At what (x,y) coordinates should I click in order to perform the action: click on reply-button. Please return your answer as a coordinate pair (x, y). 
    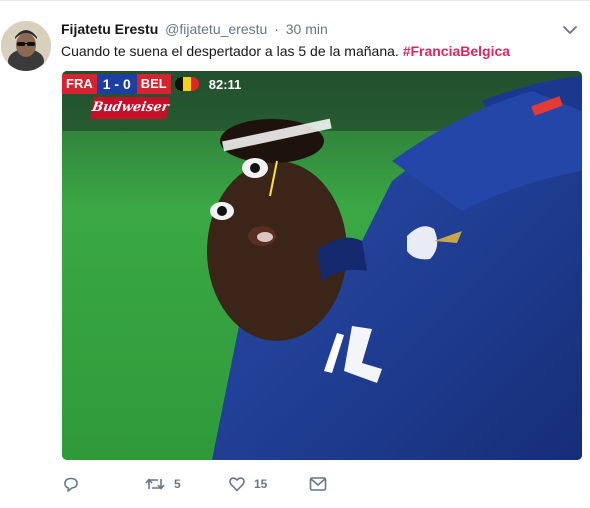
    Looking at the image, I should click on (75, 484).